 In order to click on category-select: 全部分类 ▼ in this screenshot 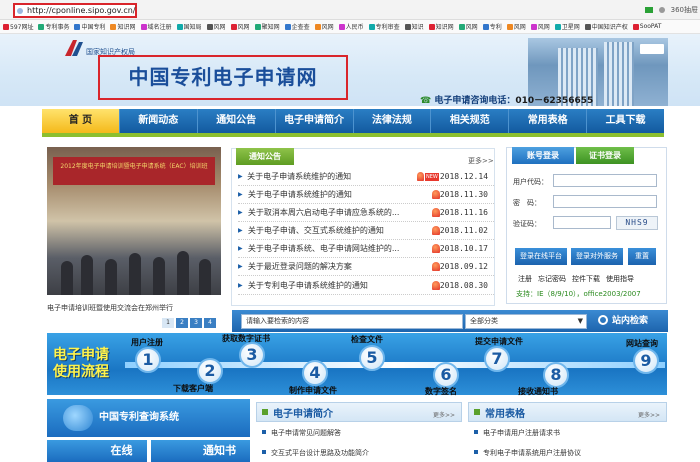, I will do `click(526, 321)`.